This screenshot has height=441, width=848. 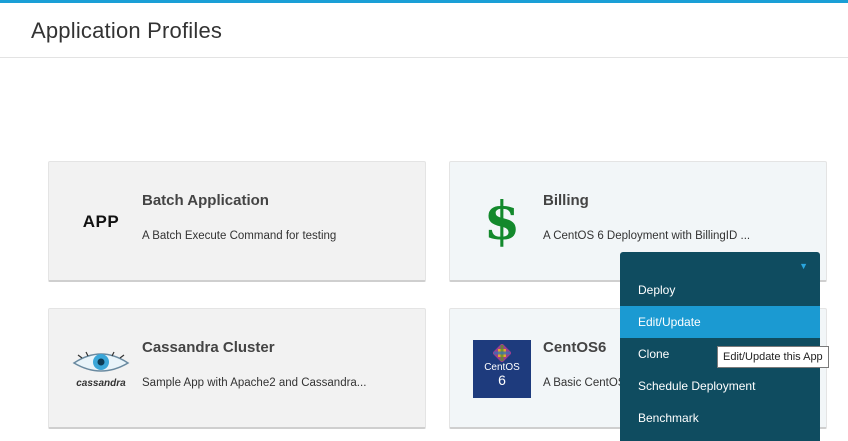 What do you see at coordinates (127, 30) in the screenshot?
I see `page-title: Application Profiles` at bounding box center [127, 30].